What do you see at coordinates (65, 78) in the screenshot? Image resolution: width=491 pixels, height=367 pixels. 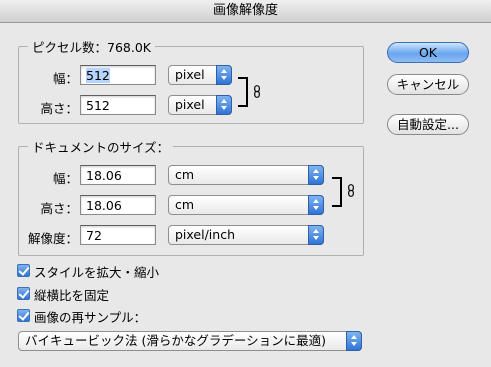 I see `pixel-width-label: 幅：` at bounding box center [65, 78].